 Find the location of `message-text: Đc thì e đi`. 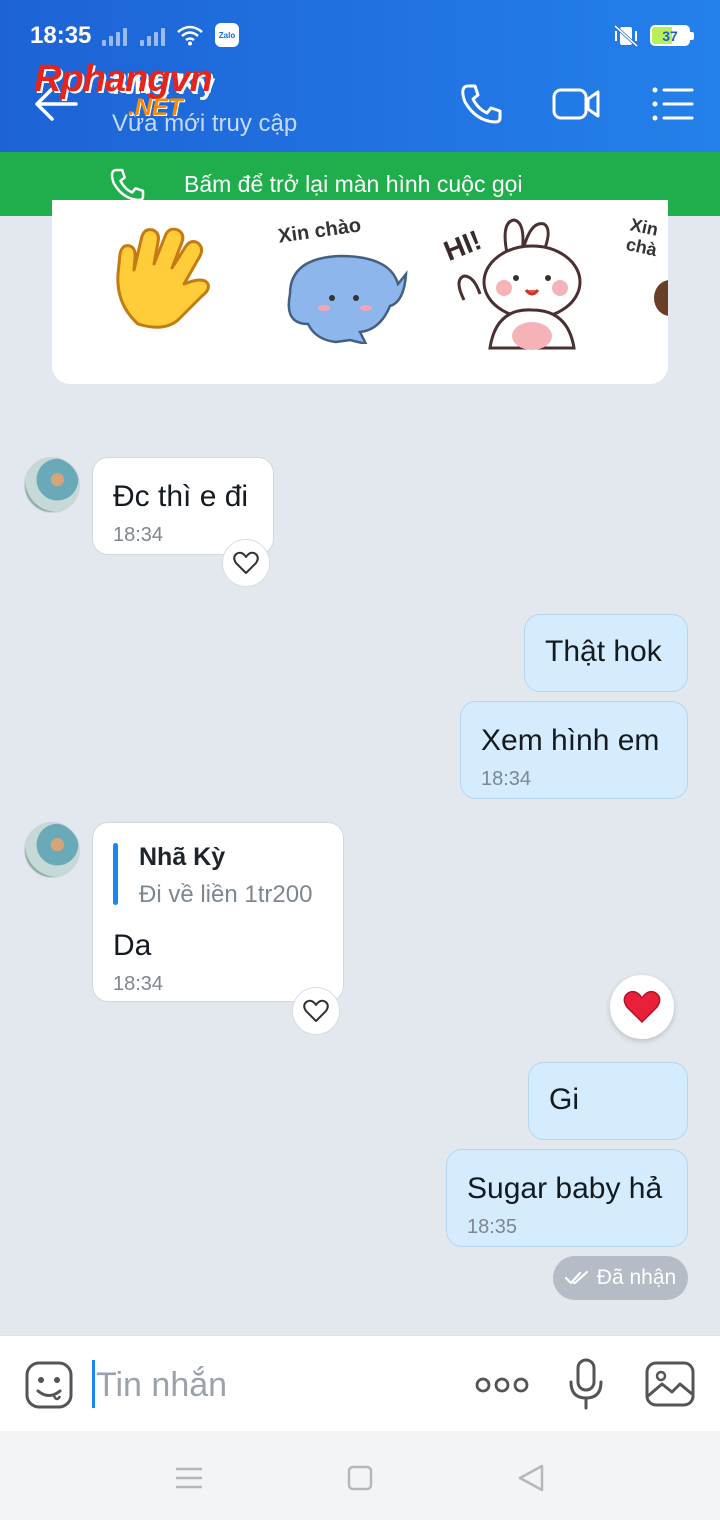

message-text: Đc thì e đi is located at coordinates (181, 496).